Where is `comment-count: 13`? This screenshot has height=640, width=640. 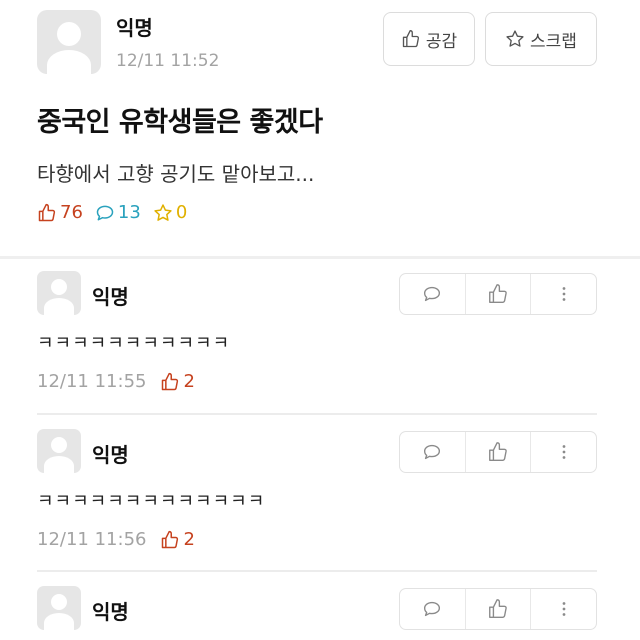
comment-count: 13 is located at coordinates (118, 212).